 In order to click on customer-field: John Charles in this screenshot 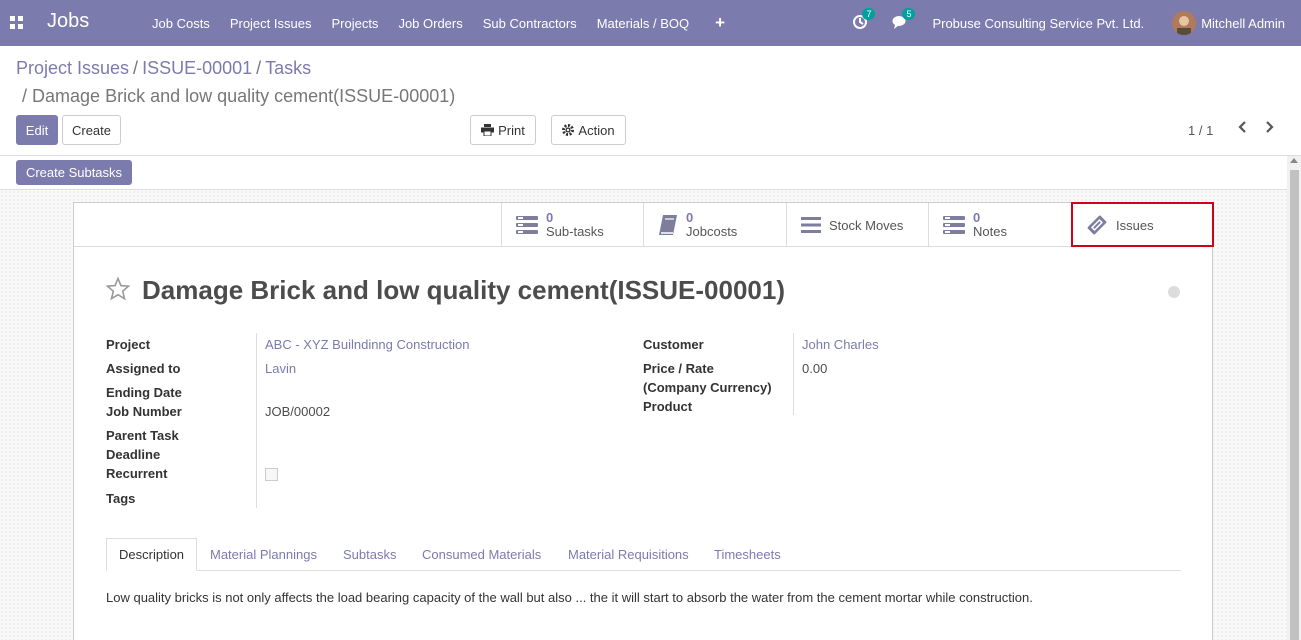, I will do `click(840, 344)`.